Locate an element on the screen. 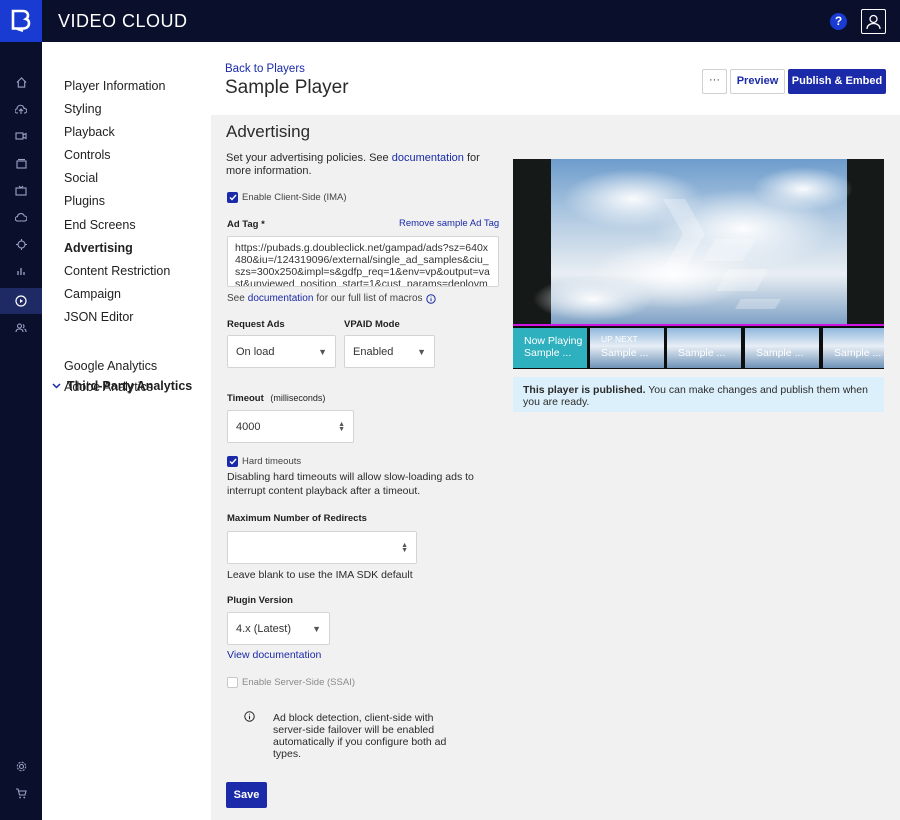 The image size is (900, 820). hard-timeouts-label: Hard timeouts is located at coordinates (272, 461).